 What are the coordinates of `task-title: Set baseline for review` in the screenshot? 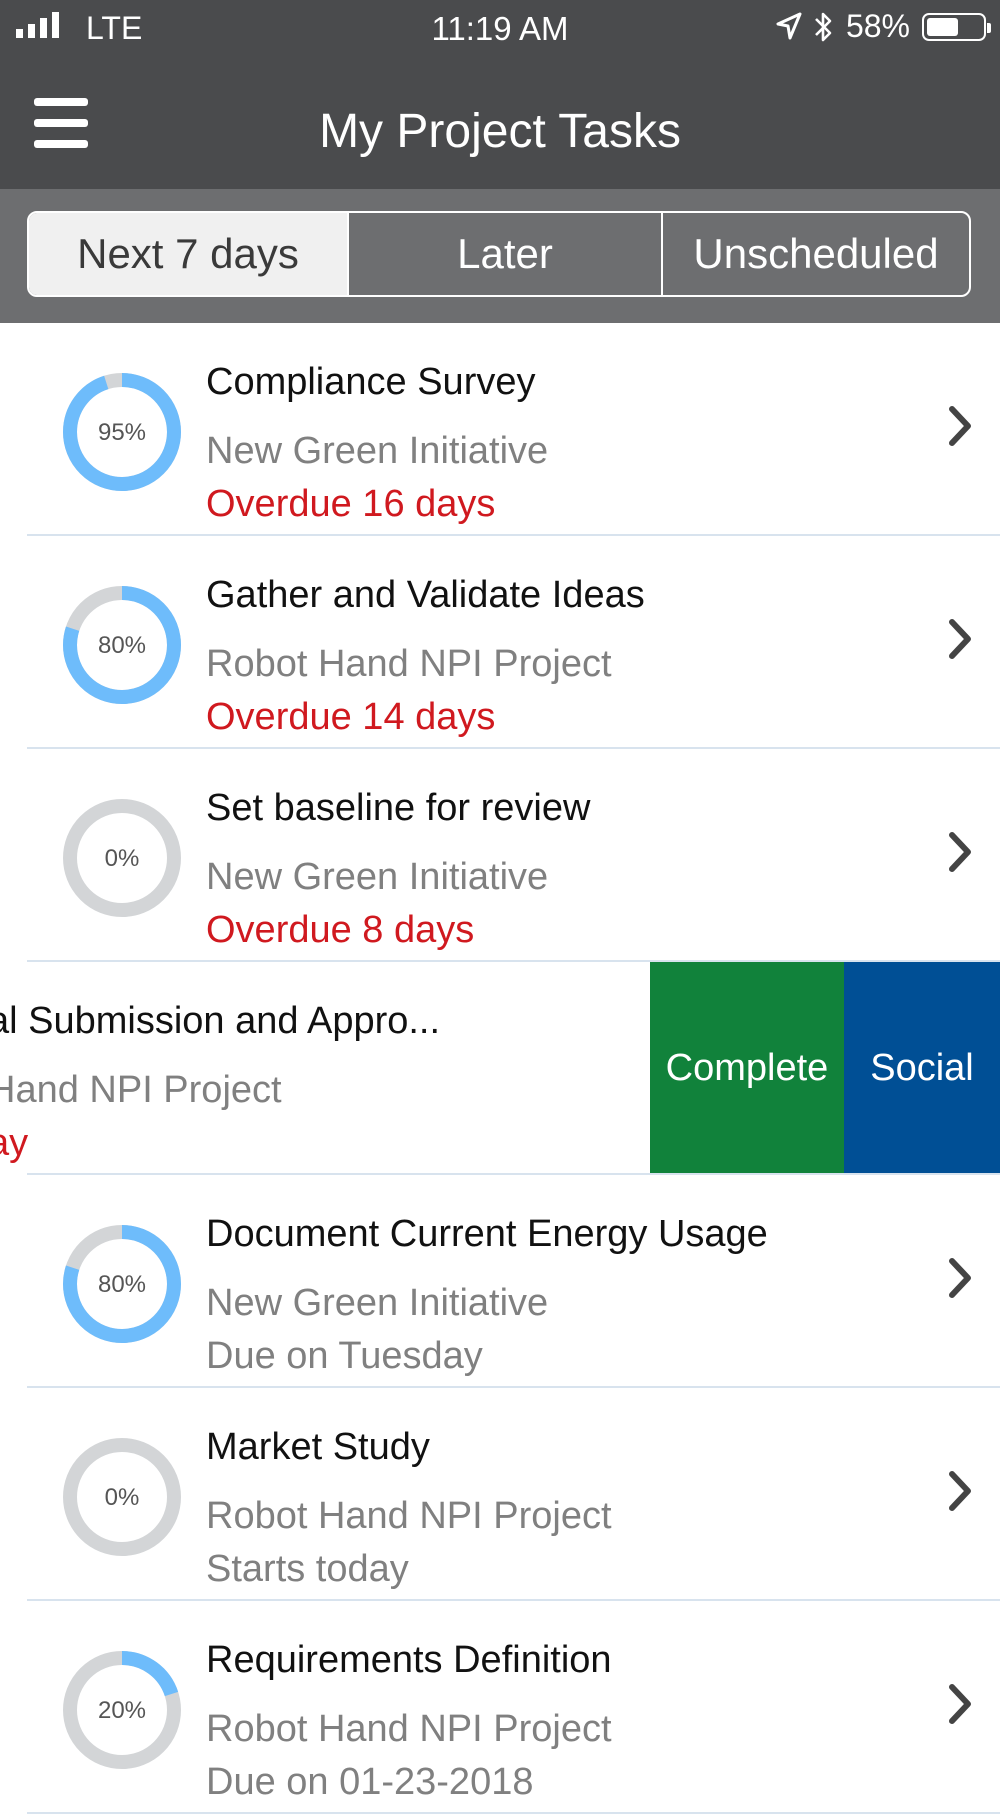 It's located at (398, 808).